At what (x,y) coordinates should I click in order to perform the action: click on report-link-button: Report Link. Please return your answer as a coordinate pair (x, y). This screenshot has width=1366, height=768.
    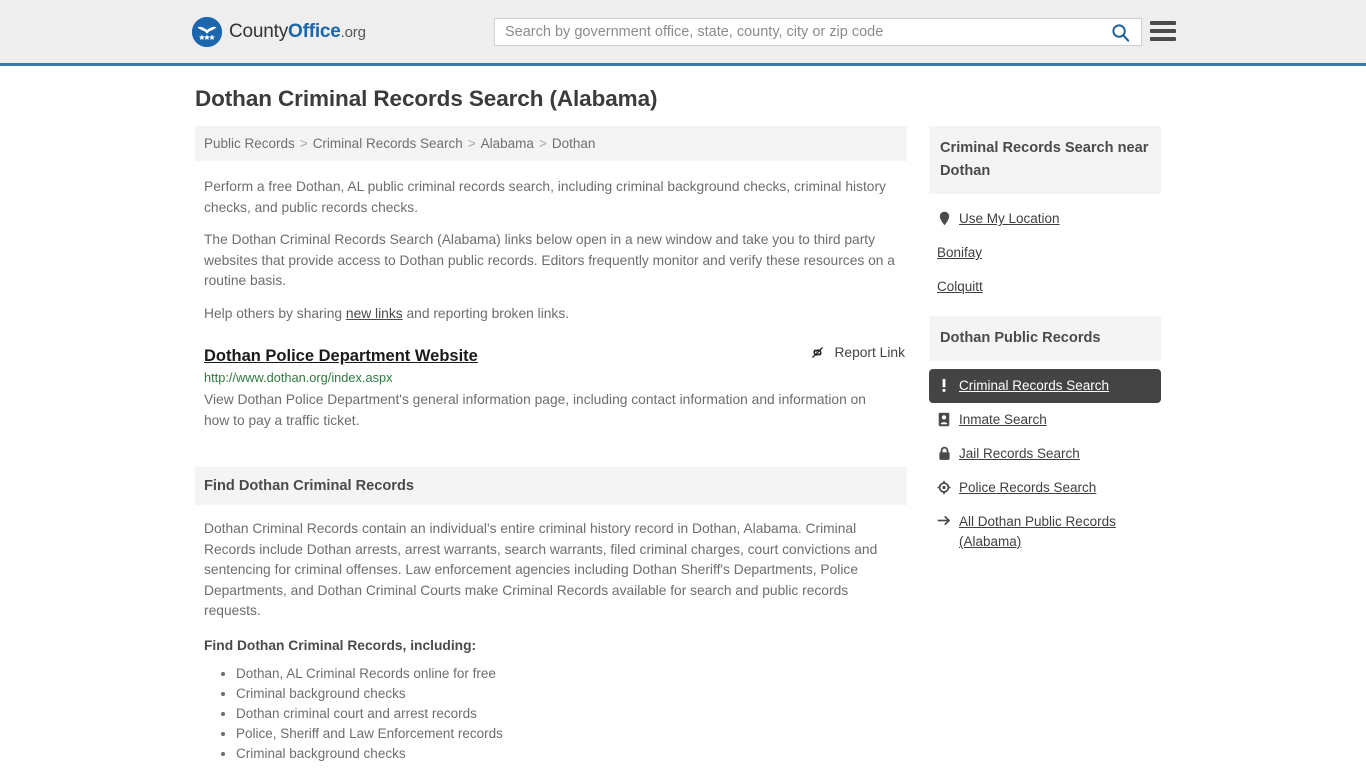
    Looking at the image, I should click on (858, 352).